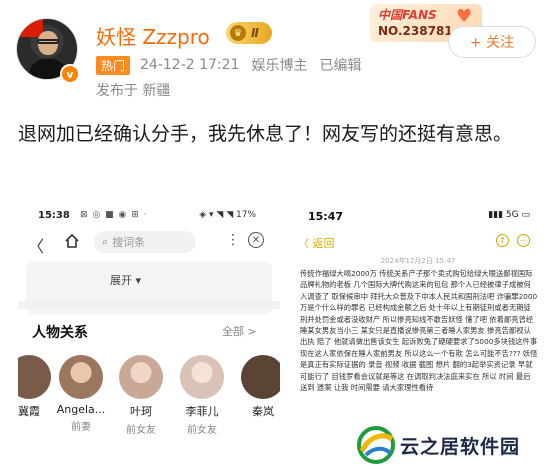  I want to click on person-card: 秦岚, so click(257, 388).